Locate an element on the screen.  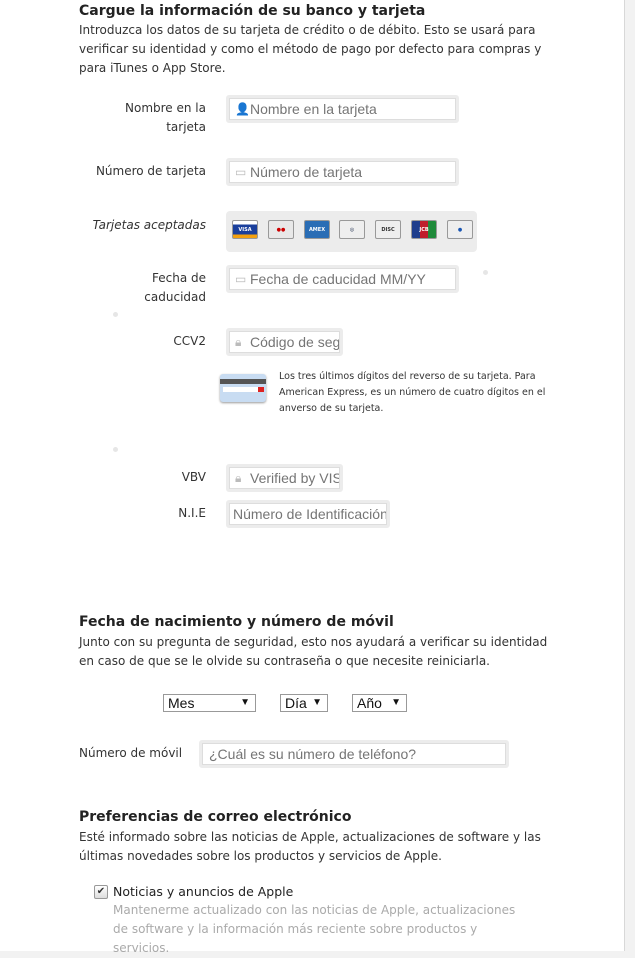
mobile-input is located at coordinates (354, 754).